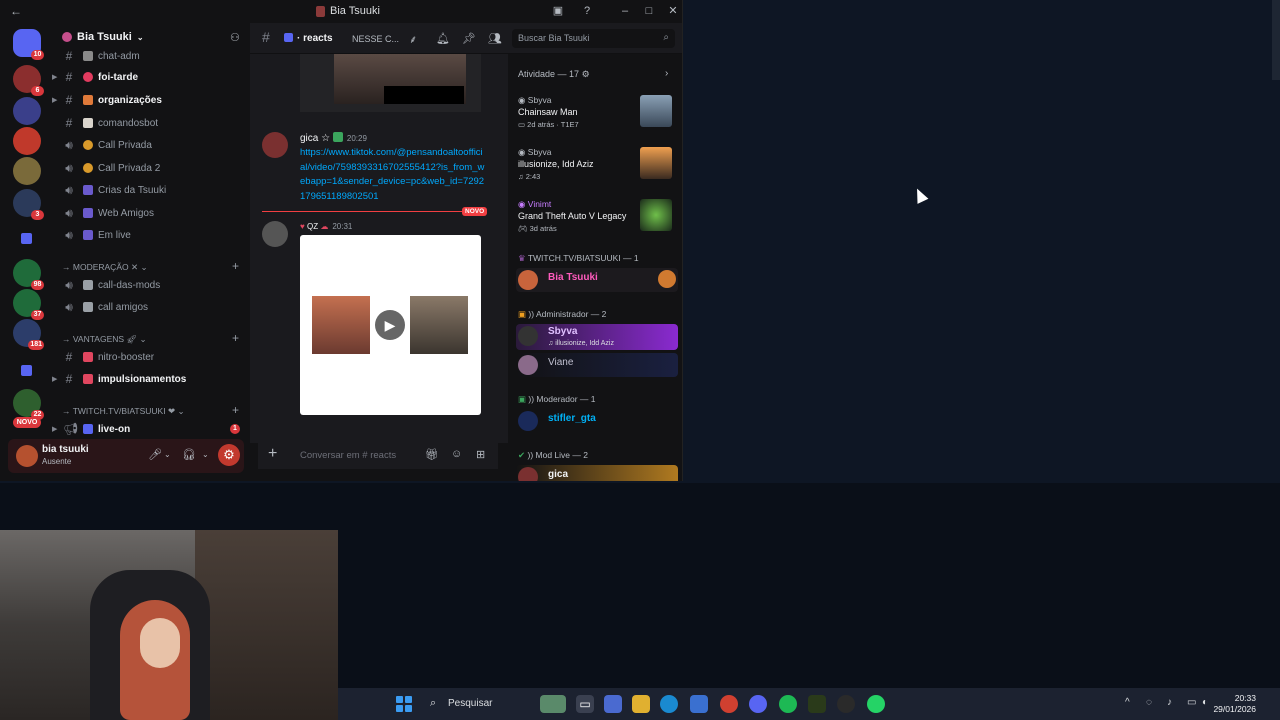 This screenshot has height=720, width=1280. I want to click on member-item: Sbyva ♫ illusionize, Idd Aziz, so click(597, 337).